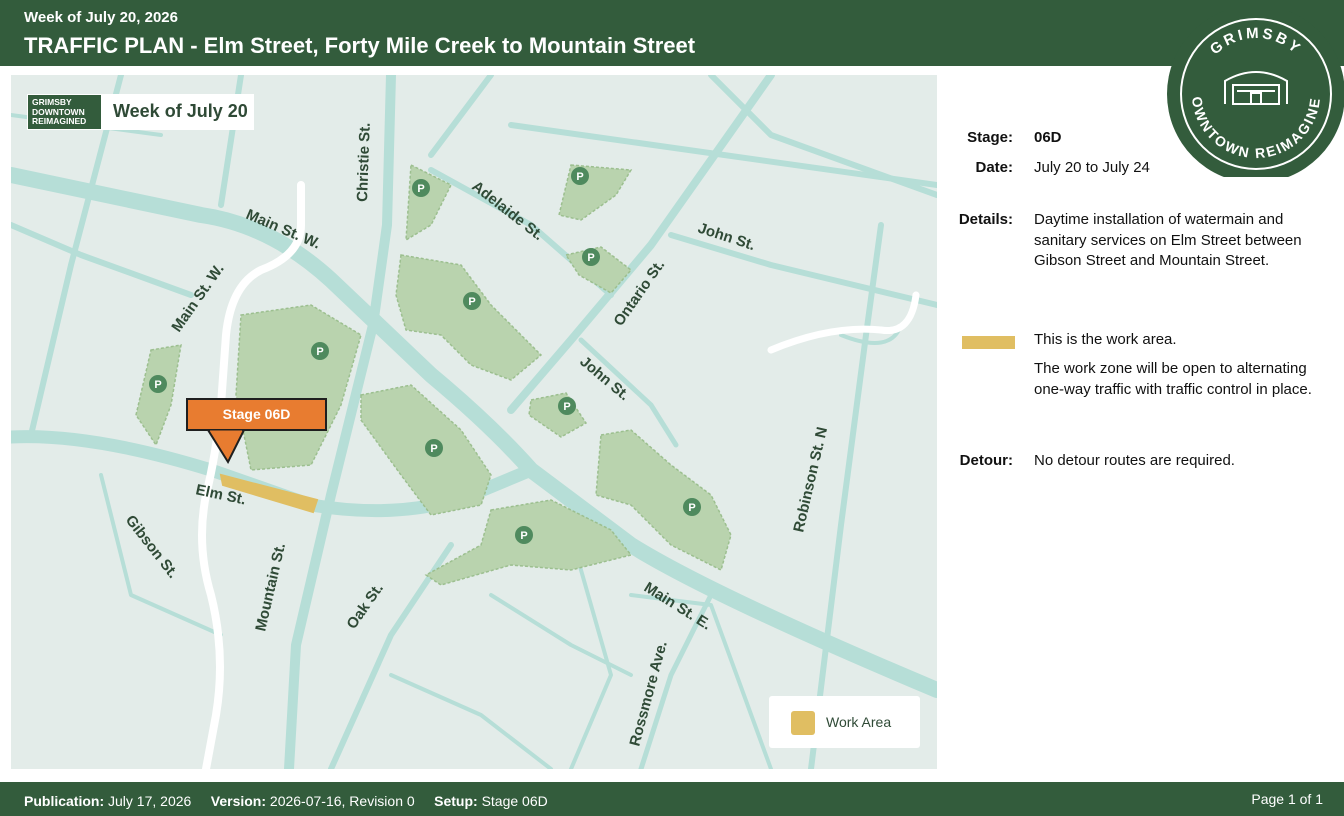  What do you see at coordinates (514, 801) in the screenshot?
I see `setup-value: Stage 06D` at bounding box center [514, 801].